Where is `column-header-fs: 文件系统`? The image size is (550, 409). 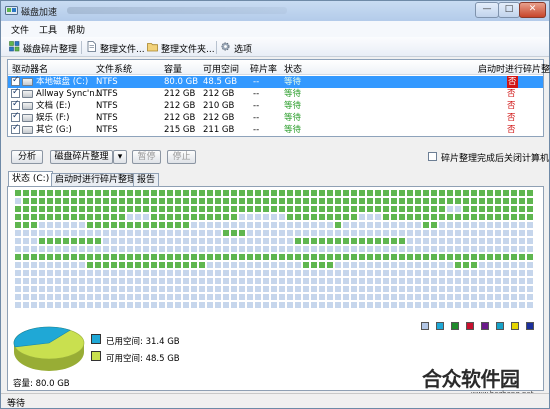
column-header-fs: 文件系统 is located at coordinates (114, 68).